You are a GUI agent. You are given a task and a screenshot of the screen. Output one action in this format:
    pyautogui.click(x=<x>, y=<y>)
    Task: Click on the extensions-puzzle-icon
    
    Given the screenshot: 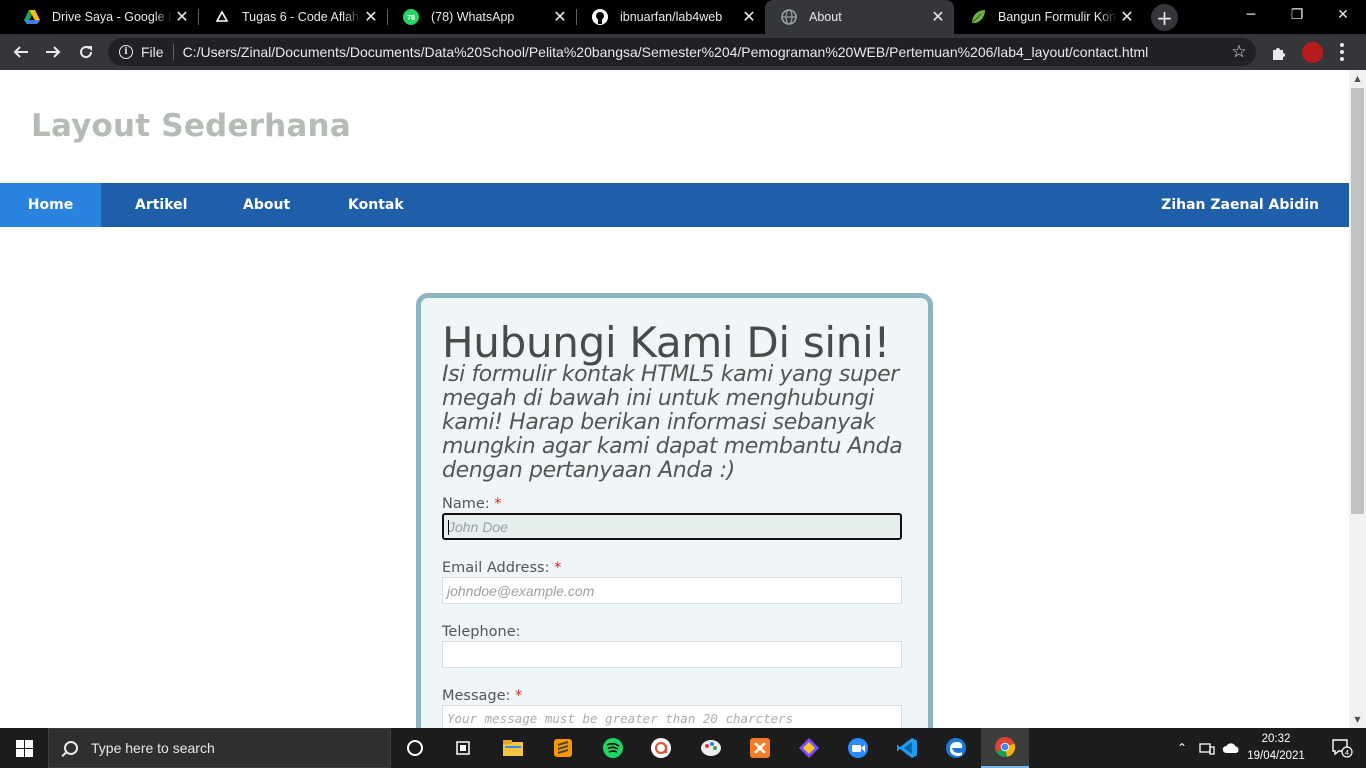 What is the action you would take?
    pyautogui.click(x=1279, y=53)
    